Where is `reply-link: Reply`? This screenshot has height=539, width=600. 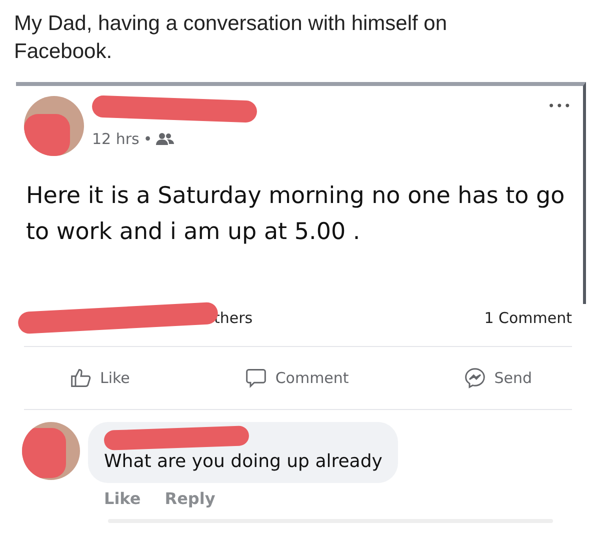
reply-link: Reply is located at coordinates (190, 499).